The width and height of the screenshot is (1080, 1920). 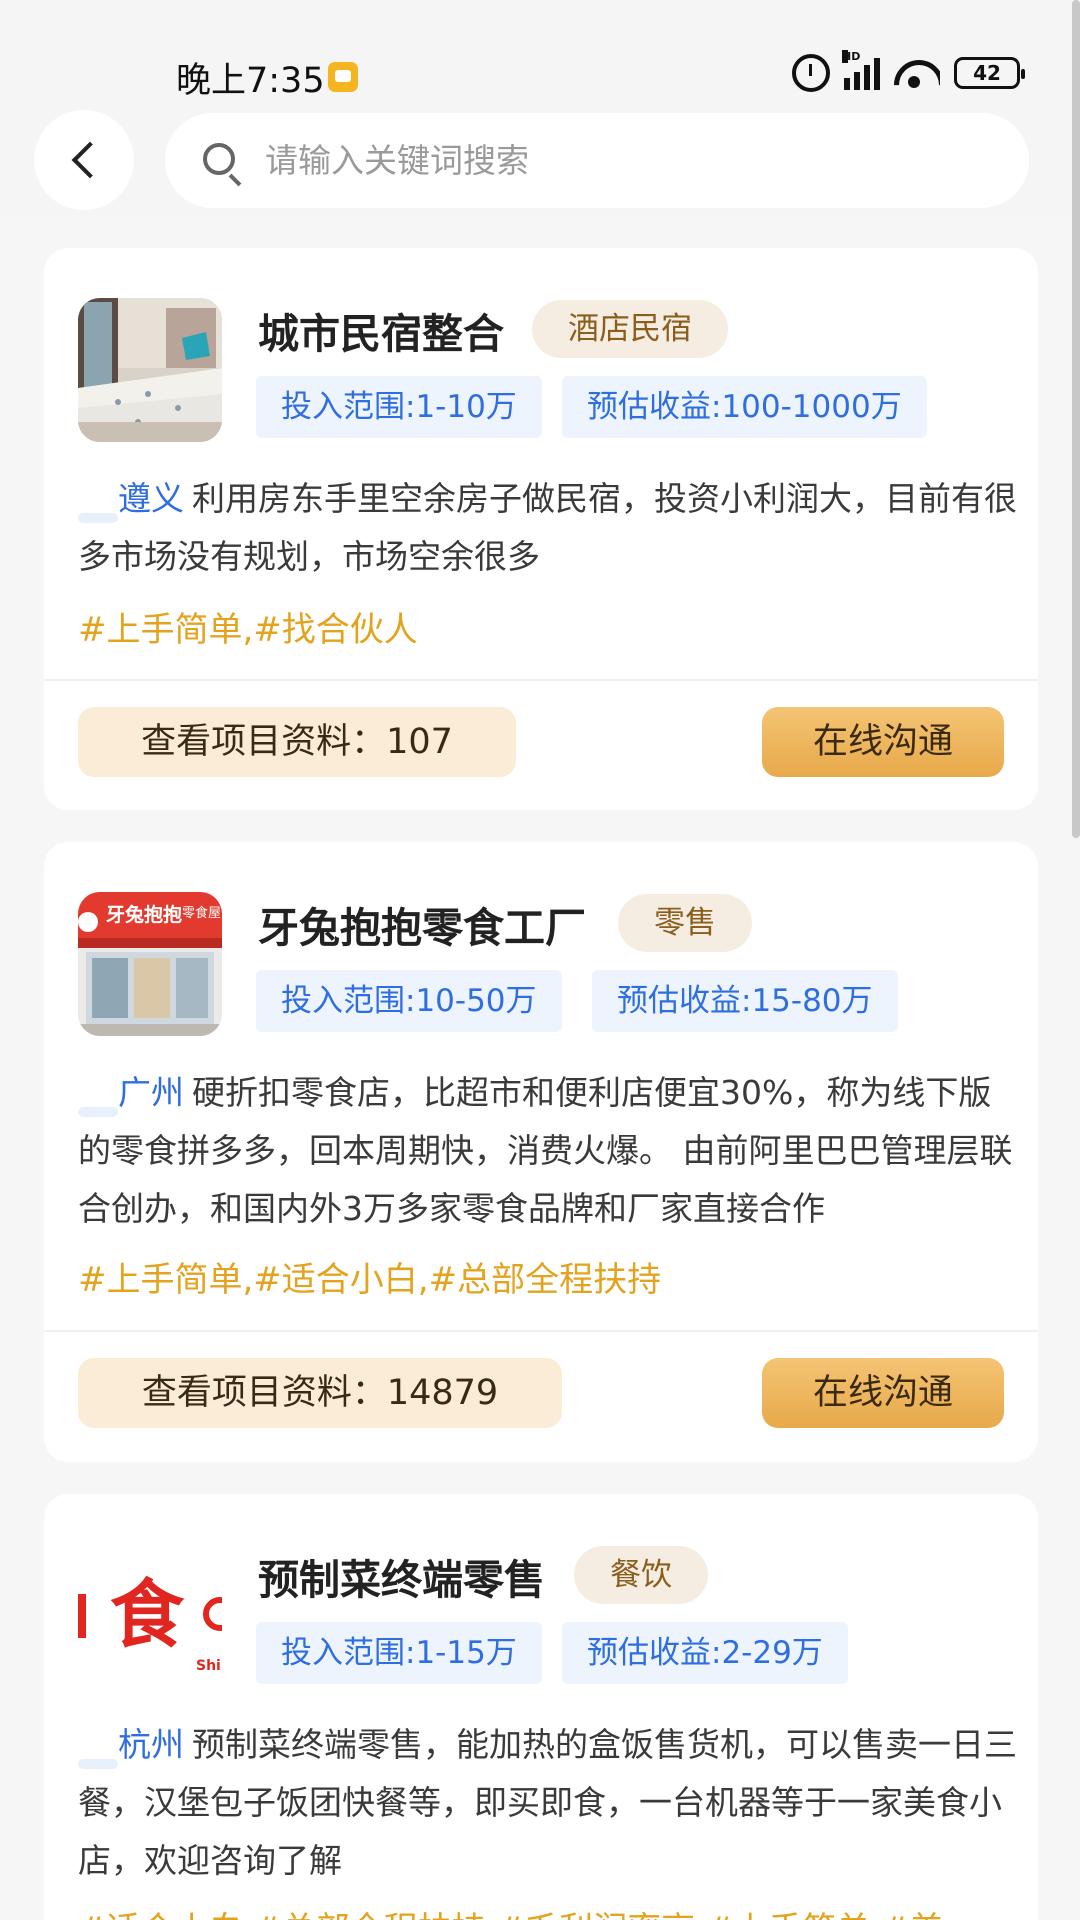 I want to click on scrollbar, so click(x=1076, y=419).